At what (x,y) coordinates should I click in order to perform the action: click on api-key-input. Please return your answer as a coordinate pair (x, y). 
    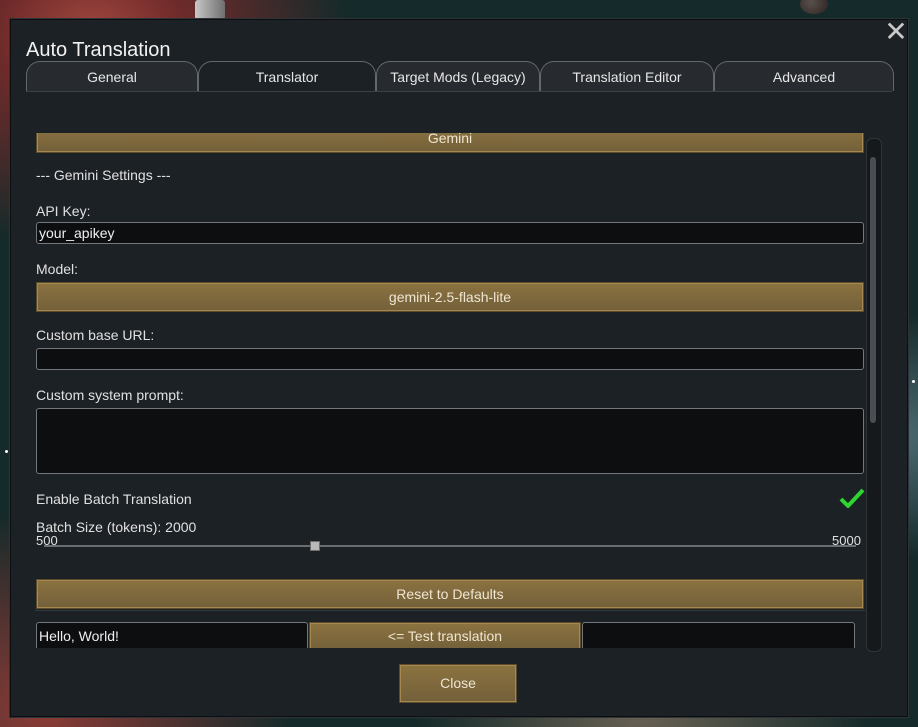
    Looking at the image, I should click on (450, 233).